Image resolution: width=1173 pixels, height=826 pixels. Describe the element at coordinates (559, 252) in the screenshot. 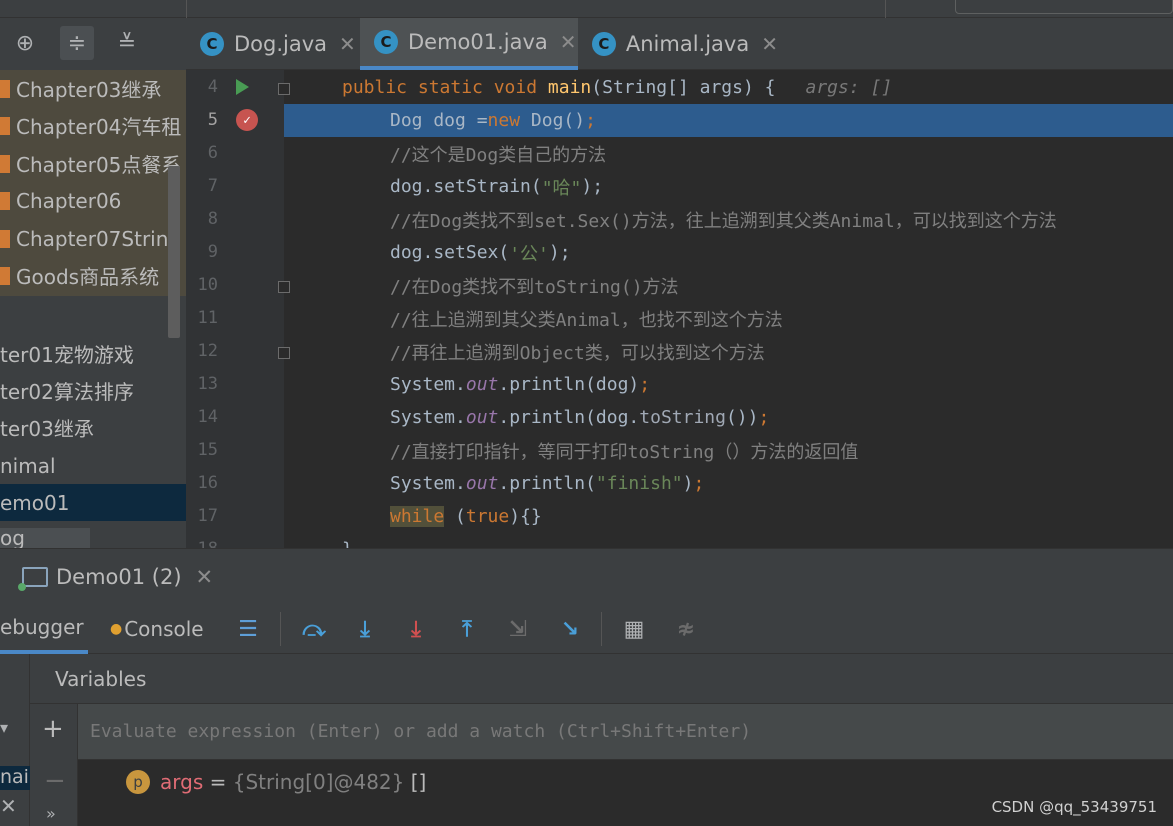

I see `code-token: );` at that location.